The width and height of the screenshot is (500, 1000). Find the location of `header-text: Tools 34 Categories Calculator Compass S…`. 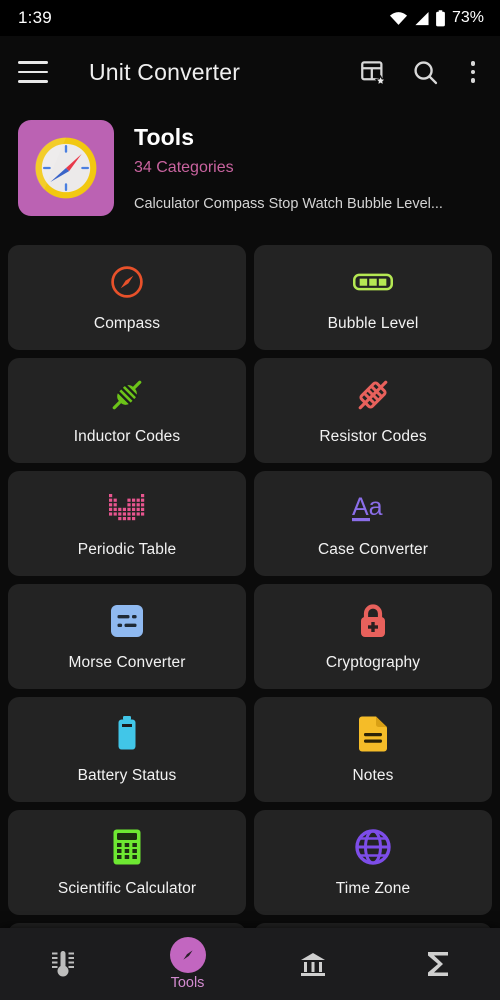

header-text: Tools 34 Categories Calculator Compass S… is located at coordinates (288, 166).